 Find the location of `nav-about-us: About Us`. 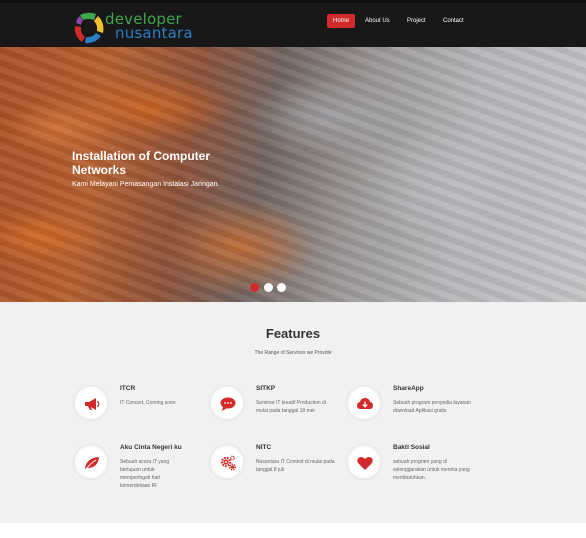

nav-about-us: About Us is located at coordinates (377, 21).